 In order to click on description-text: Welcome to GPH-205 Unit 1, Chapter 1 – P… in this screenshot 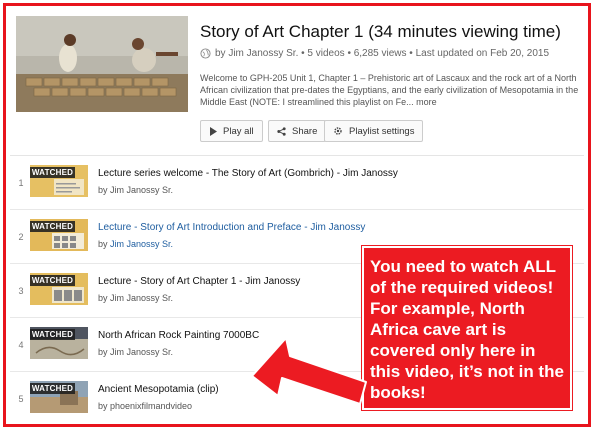, I will do `click(389, 90)`.